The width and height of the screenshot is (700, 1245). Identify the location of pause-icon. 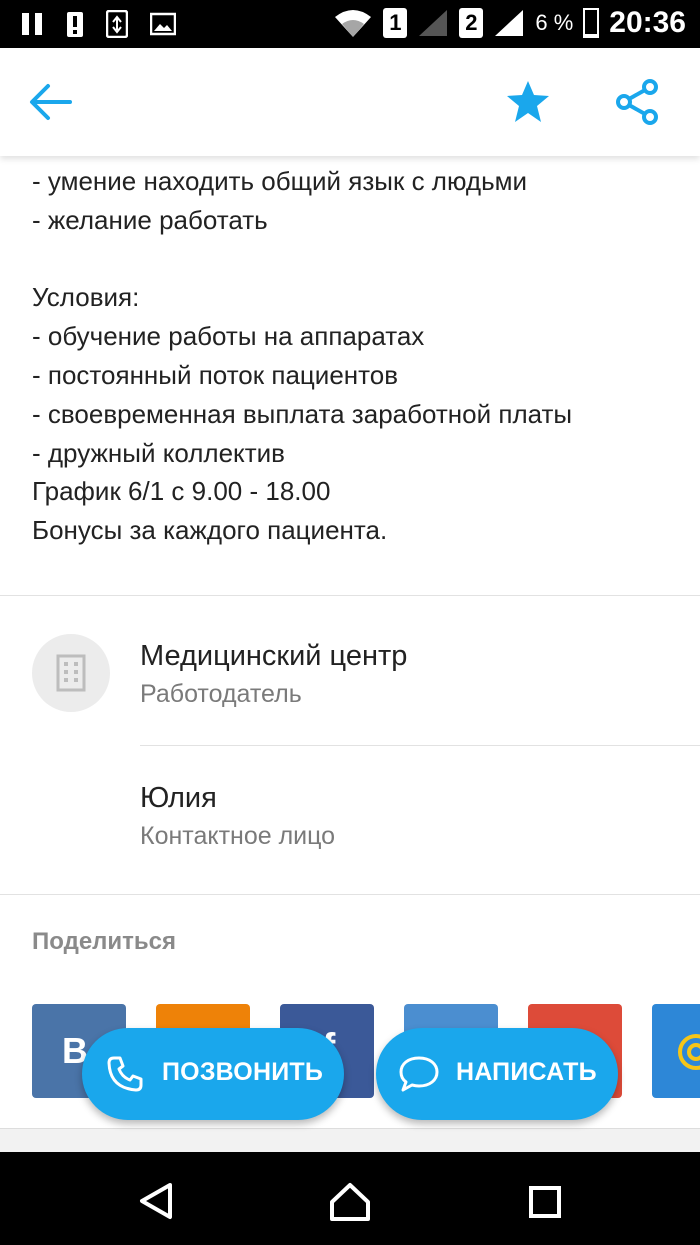
(32, 24).